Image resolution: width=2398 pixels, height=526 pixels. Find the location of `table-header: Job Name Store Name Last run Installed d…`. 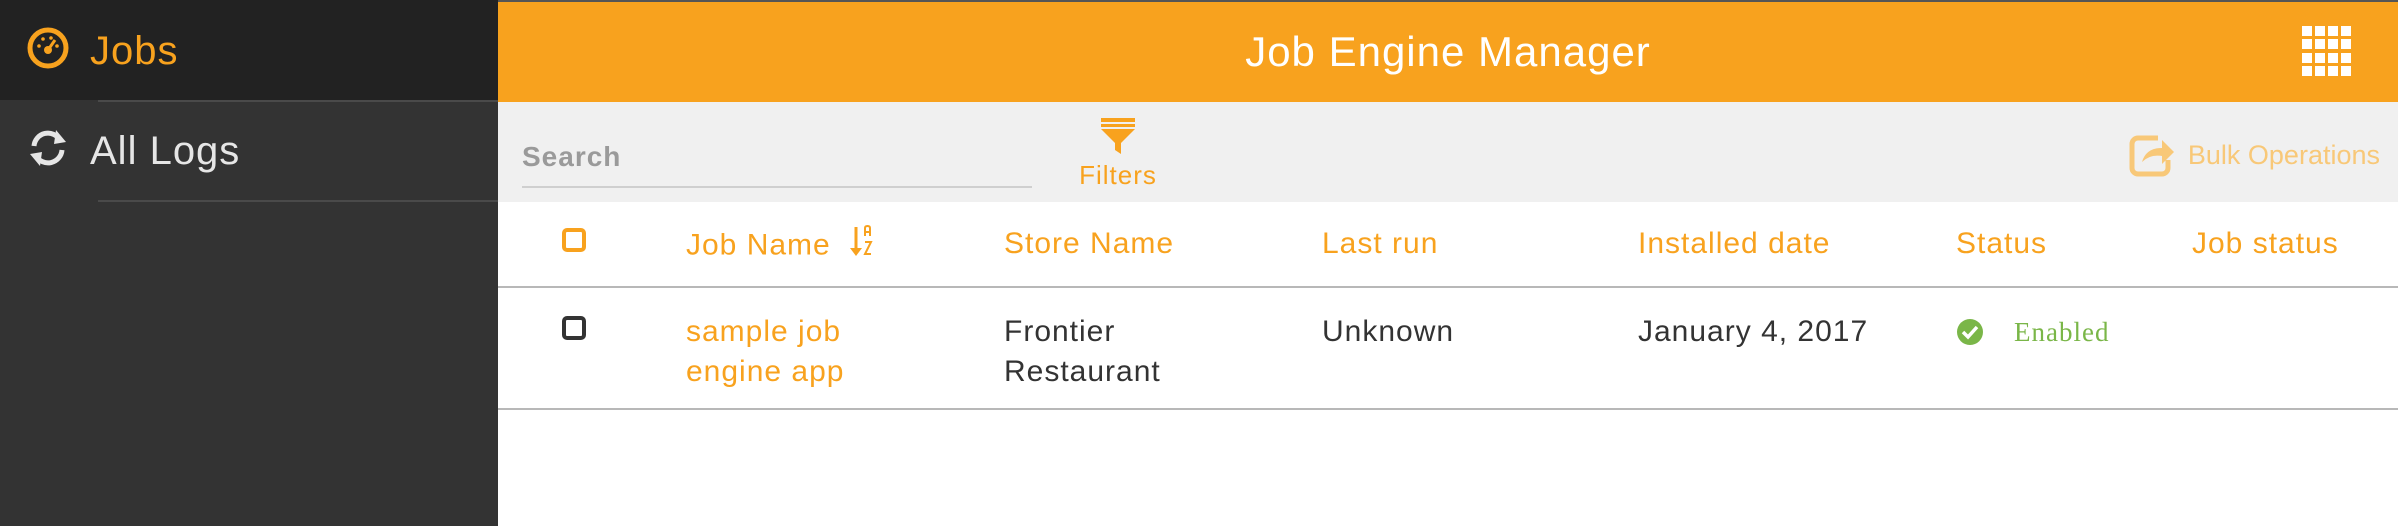

table-header: Job Name Store Name Last run Installed d… is located at coordinates (1448, 245).